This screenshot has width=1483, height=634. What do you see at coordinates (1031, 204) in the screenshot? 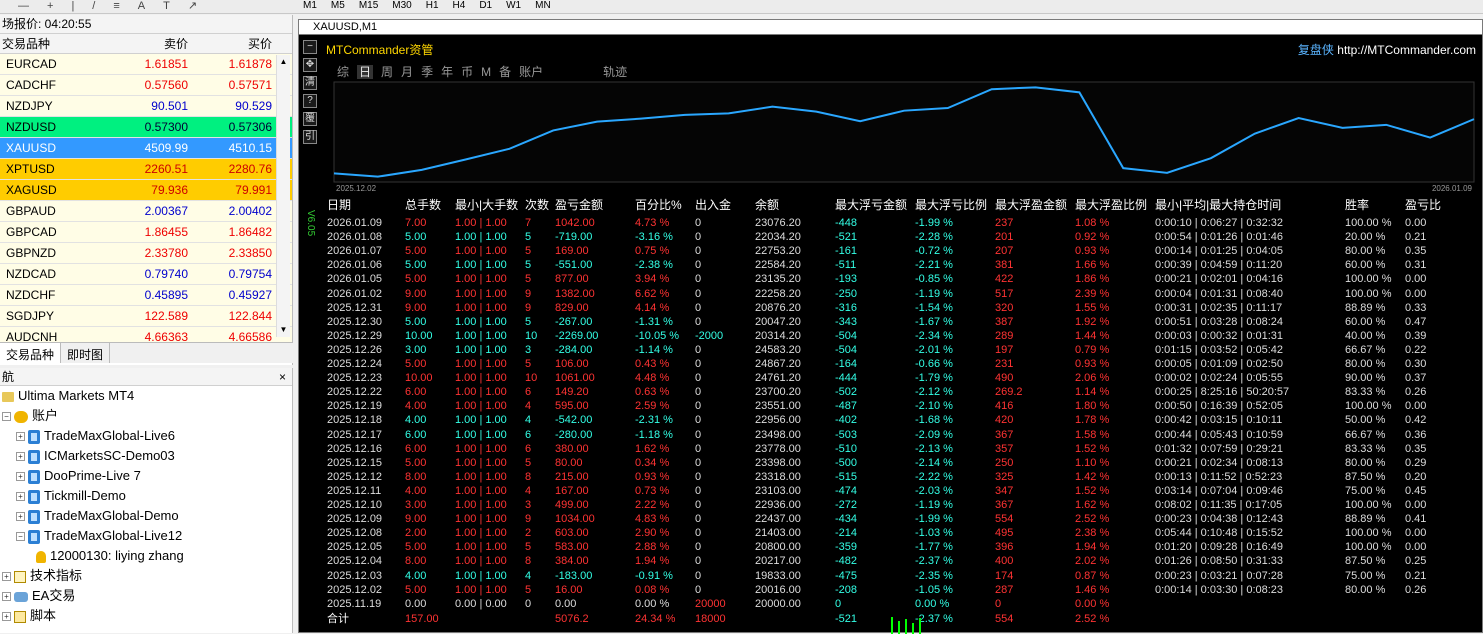
I see `col-header: 最大浮盈金额` at bounding box center [1031, 204].